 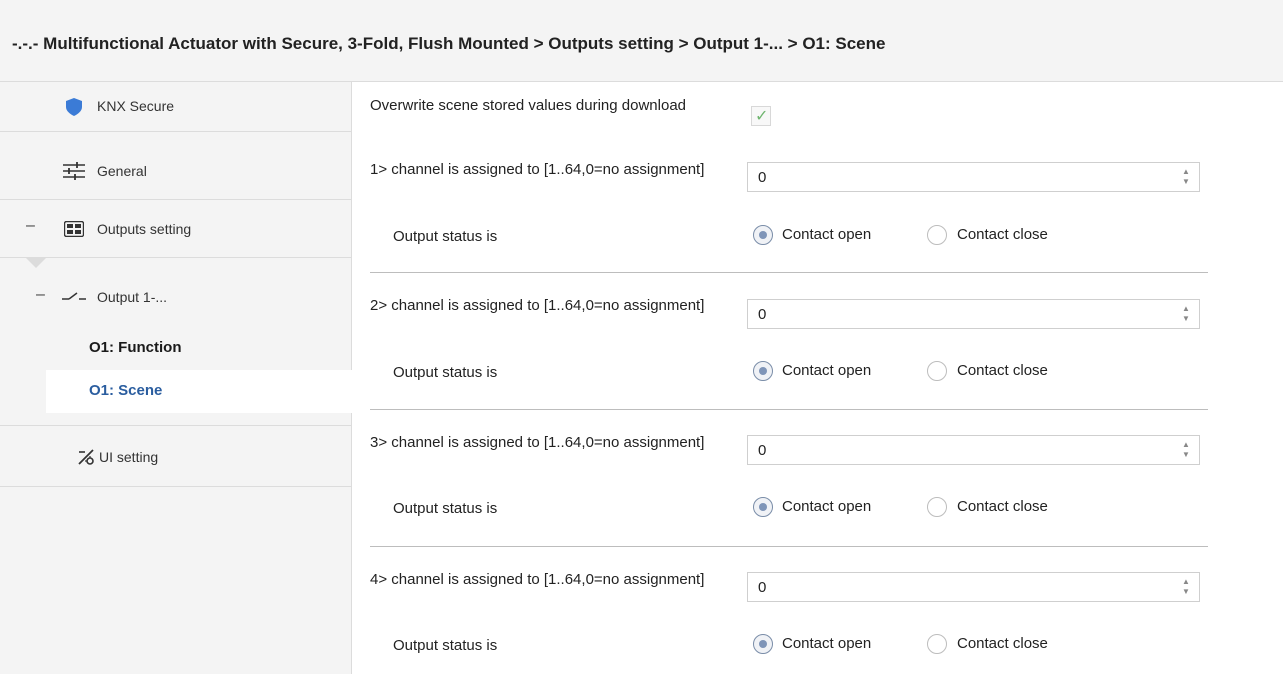 I want to click on channel-1-value: 0, so click(x=762, y=177).